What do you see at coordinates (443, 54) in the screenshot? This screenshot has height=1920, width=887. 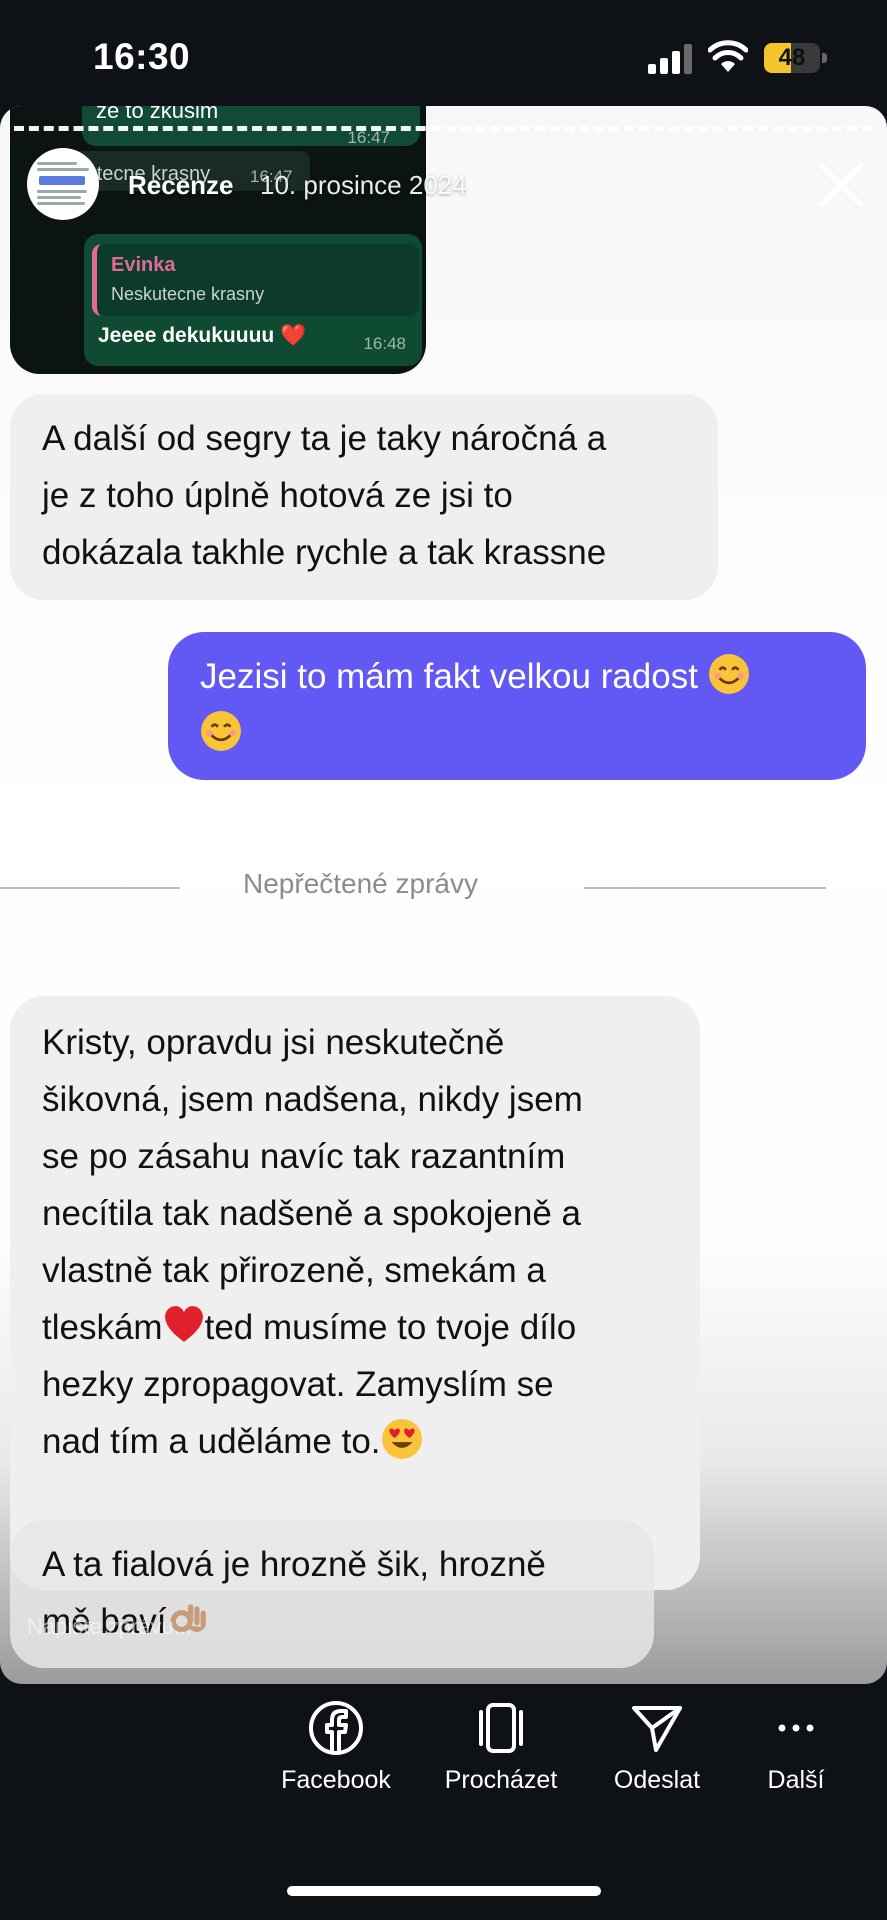 I see `status-bar: 16:30 48` at bounding box center [443, 54].